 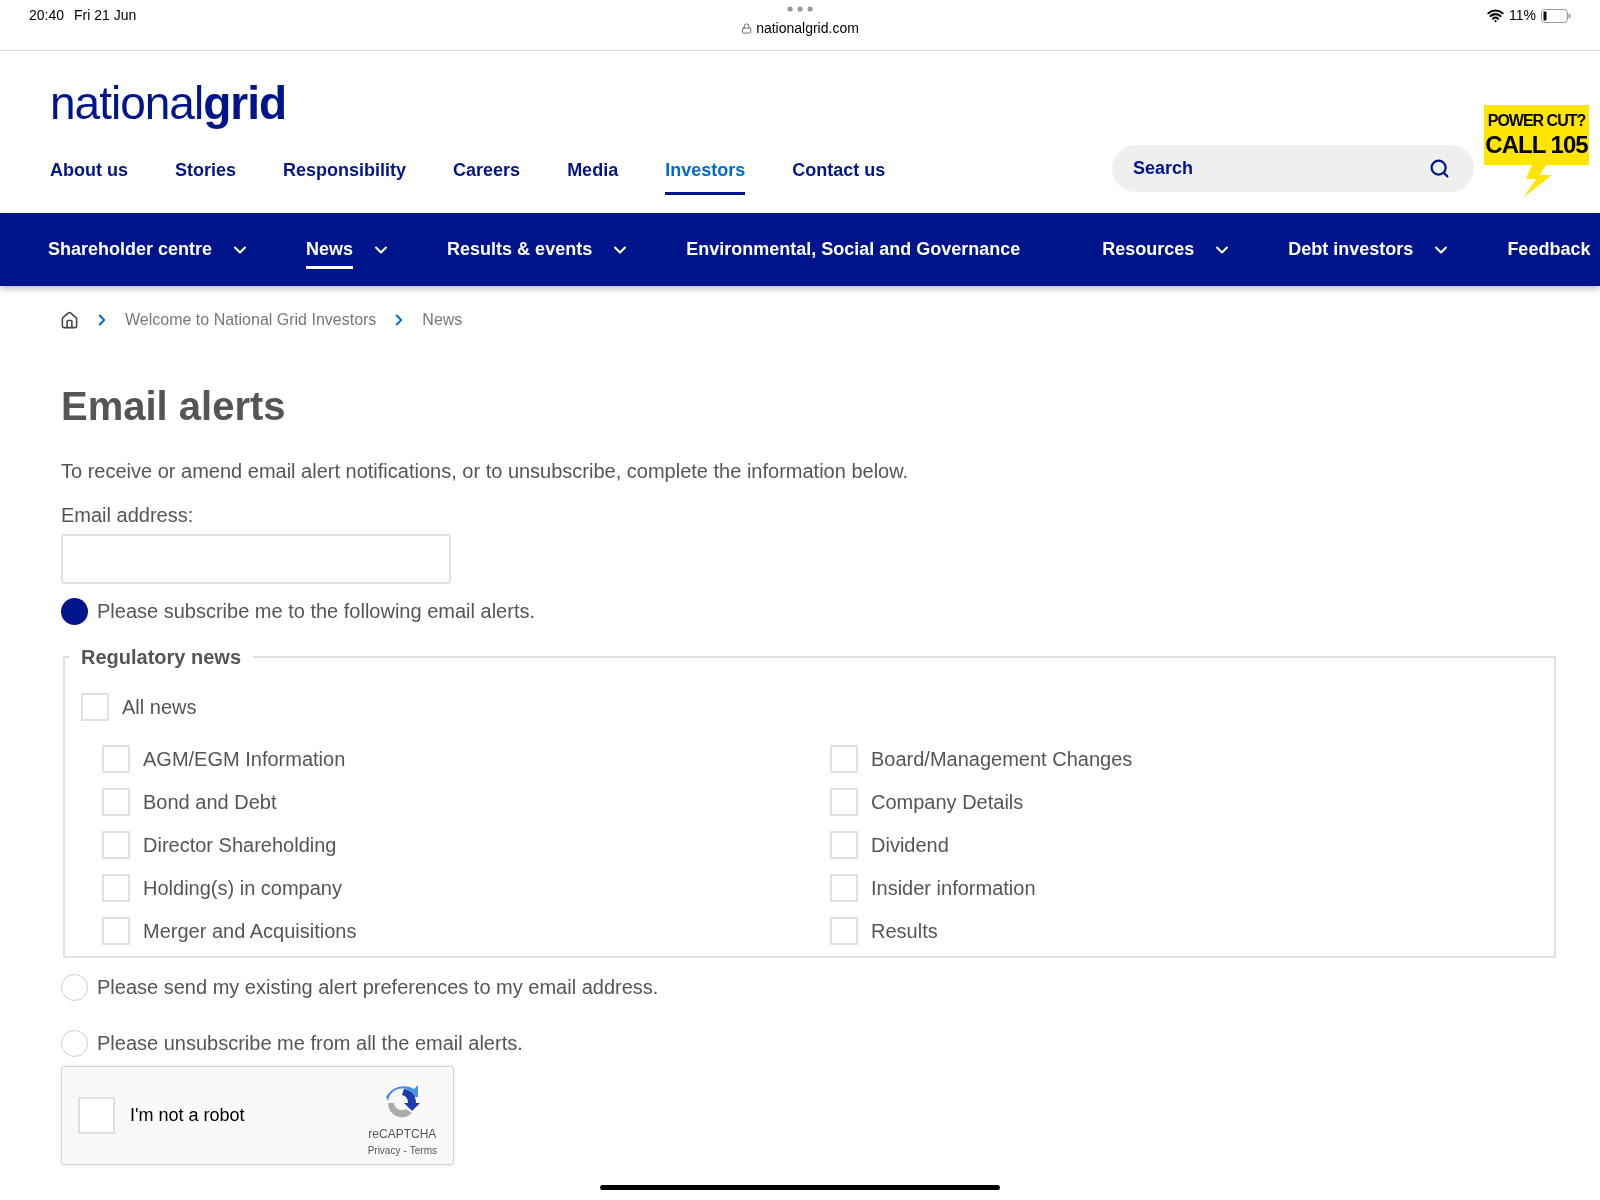 What do you see at coordinates (250, 931) in the screenshot?
I see `checkbox-label: Merger and Acquisitions` at bounding box center [250, 931].